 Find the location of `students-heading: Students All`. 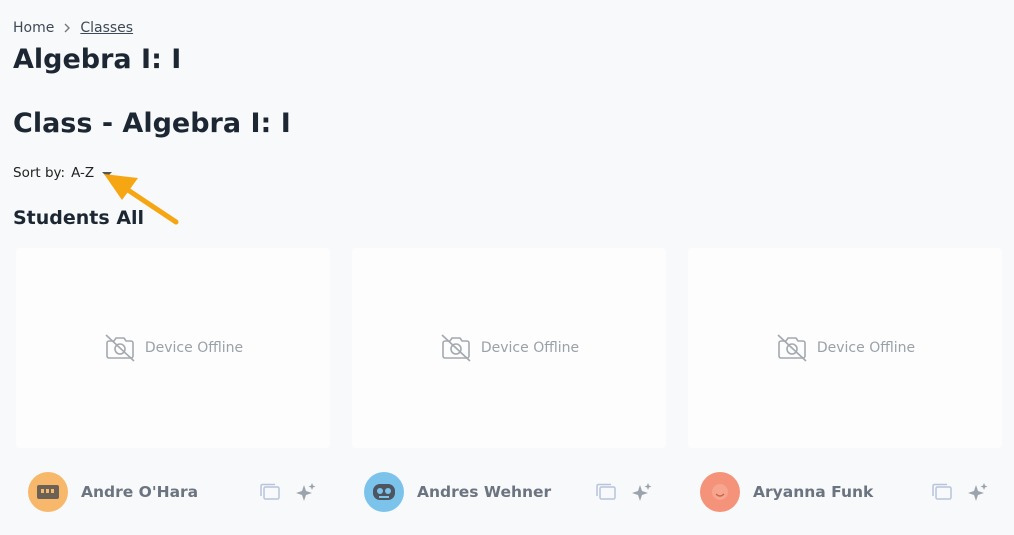

students-heading: Students All is located at coordinates (79, 218).